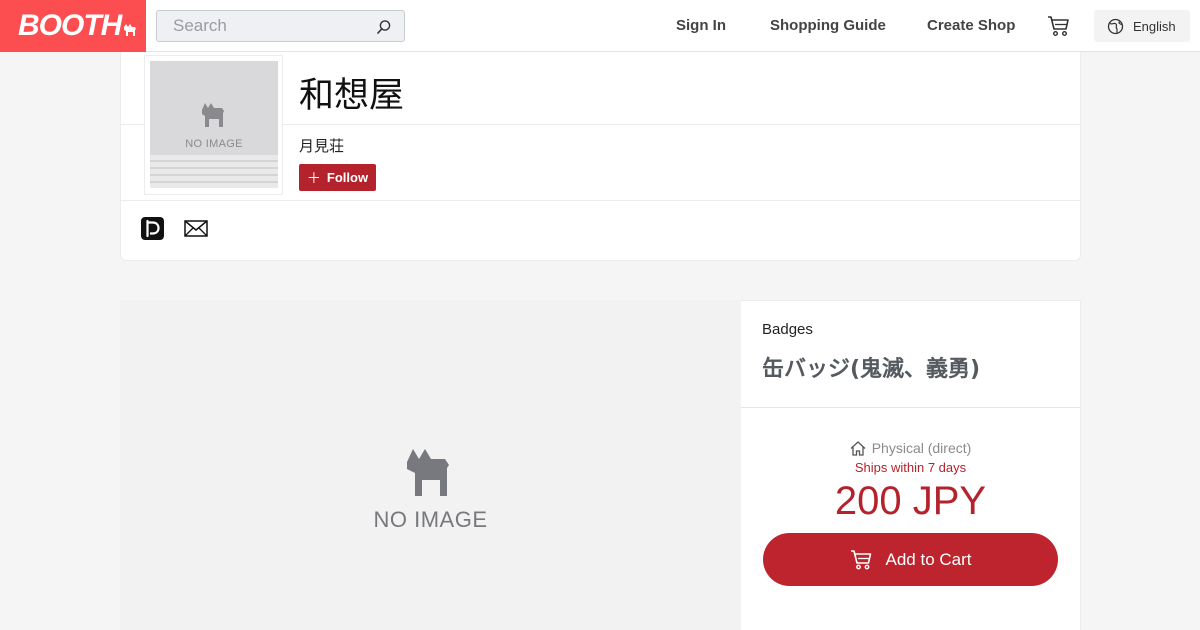 The image size is (1200, 630). I want to click on item-price: 200 JPY, so click(910, 501).